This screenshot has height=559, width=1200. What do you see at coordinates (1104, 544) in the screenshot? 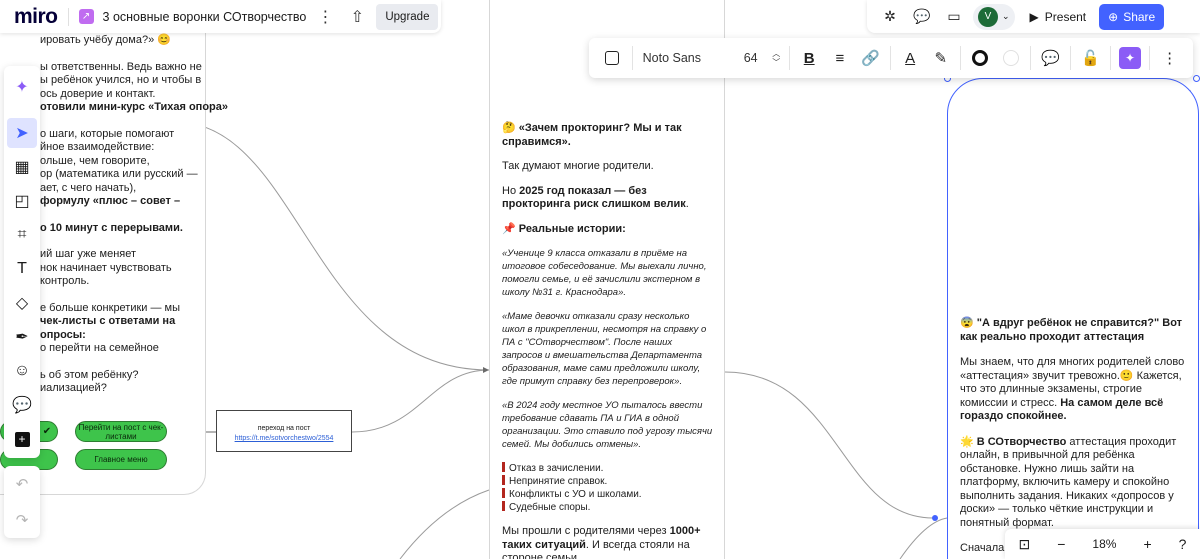
I see `zoom-level: 18%` at bounding box center [1104, 544].